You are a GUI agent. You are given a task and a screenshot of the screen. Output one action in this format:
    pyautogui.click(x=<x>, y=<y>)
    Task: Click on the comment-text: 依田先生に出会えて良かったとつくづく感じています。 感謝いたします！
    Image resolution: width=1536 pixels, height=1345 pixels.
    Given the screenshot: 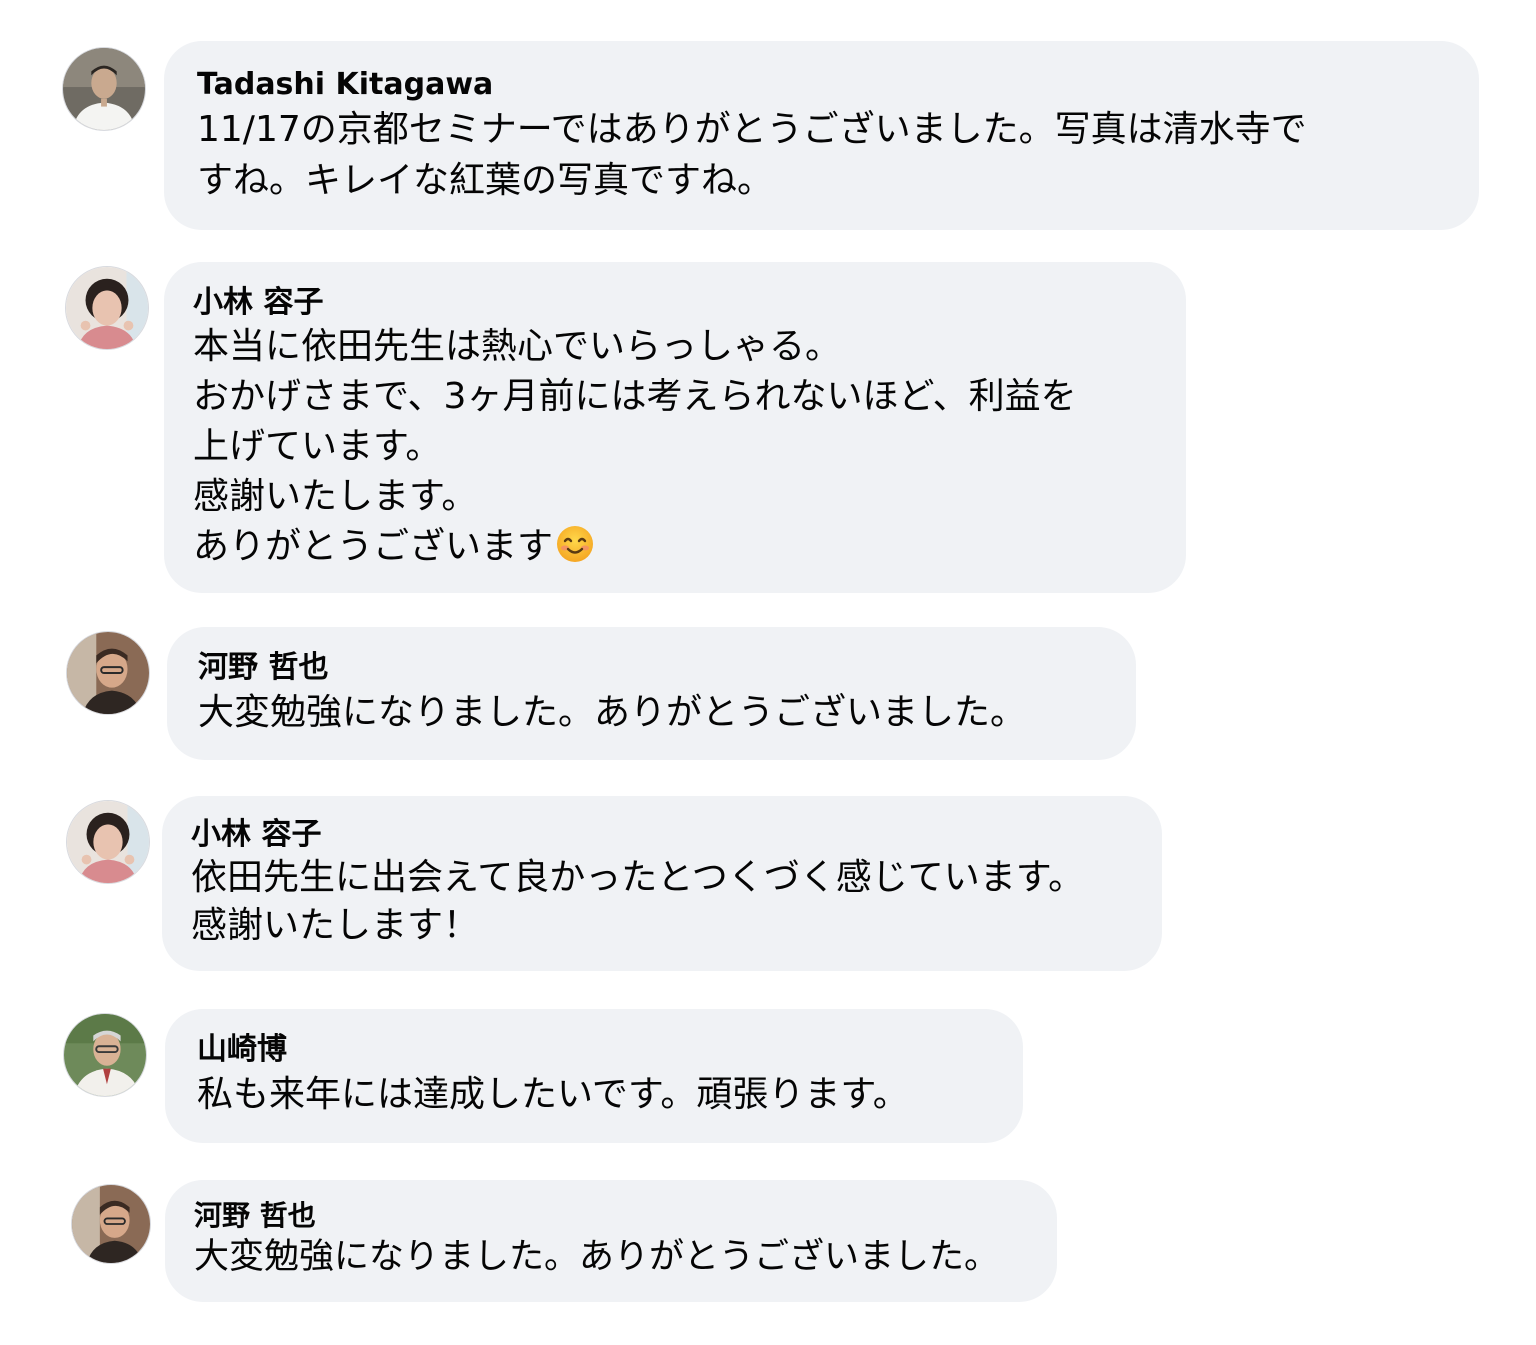 What is the action you would take?
    pyautogui.click(x=676, y=902)
    